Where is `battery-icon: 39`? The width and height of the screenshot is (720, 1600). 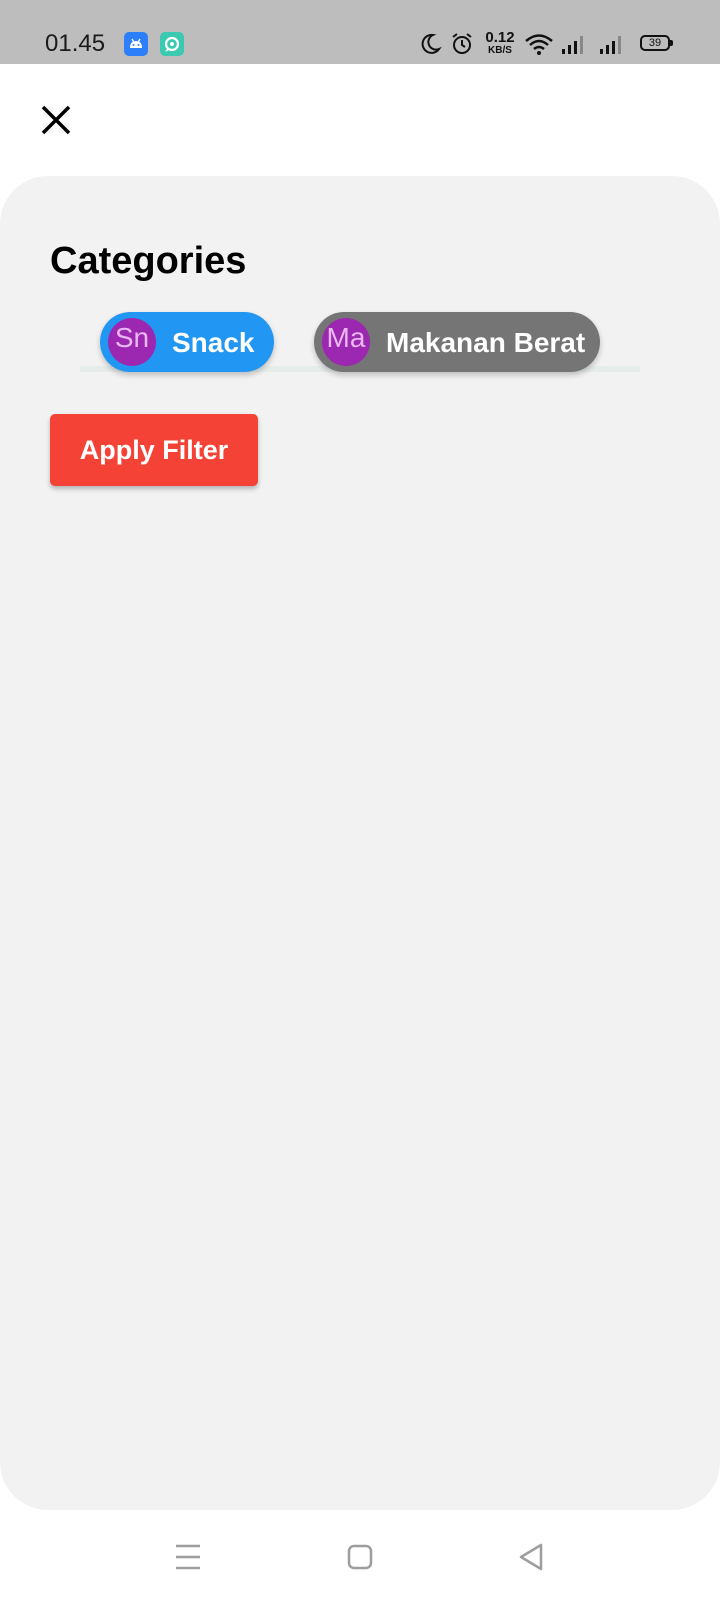
battery-icon: 39 is located at coordinates (656, 43).